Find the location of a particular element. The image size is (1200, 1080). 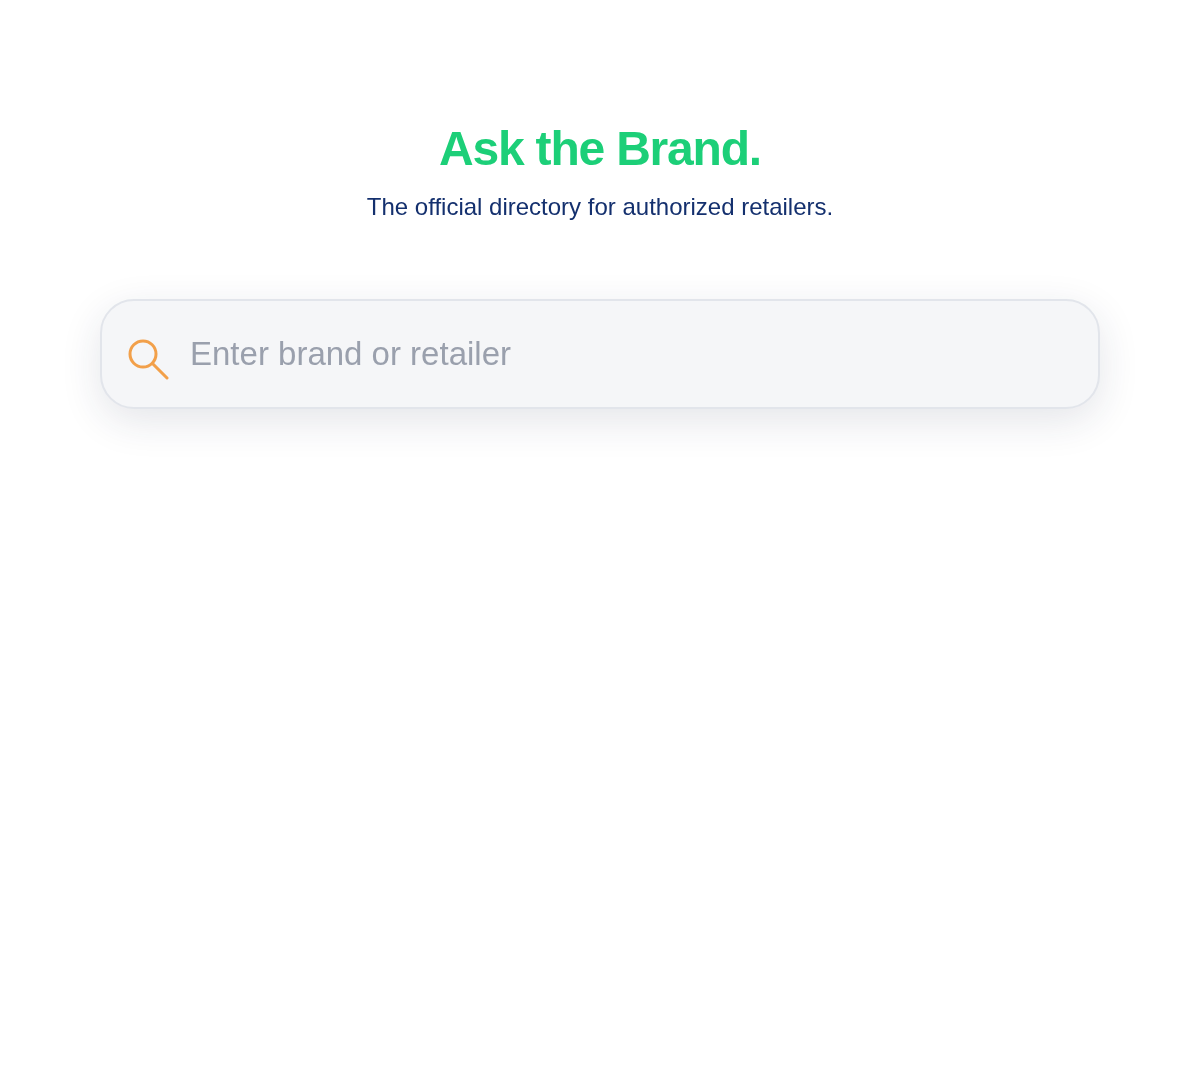

search-icon is located at coordinates (148, 359).